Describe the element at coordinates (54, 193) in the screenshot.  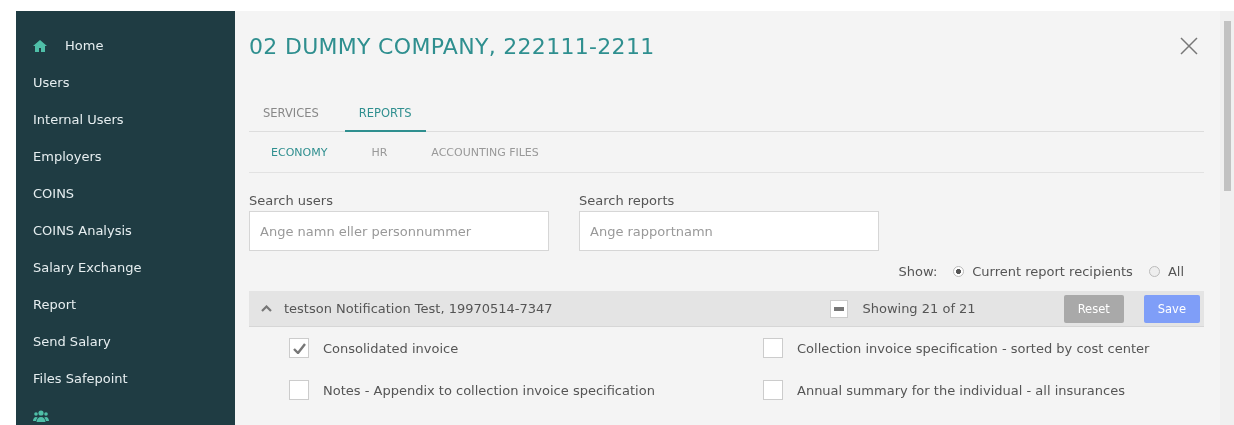
I see `sidebar-item: COINS` at that location.